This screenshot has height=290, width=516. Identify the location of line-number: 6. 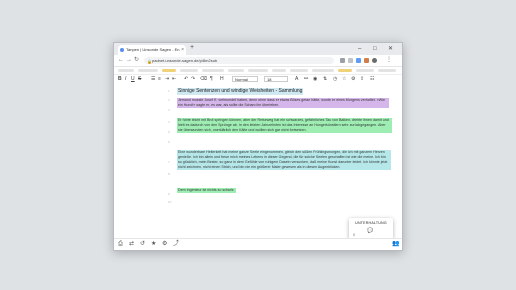
(169, 142).